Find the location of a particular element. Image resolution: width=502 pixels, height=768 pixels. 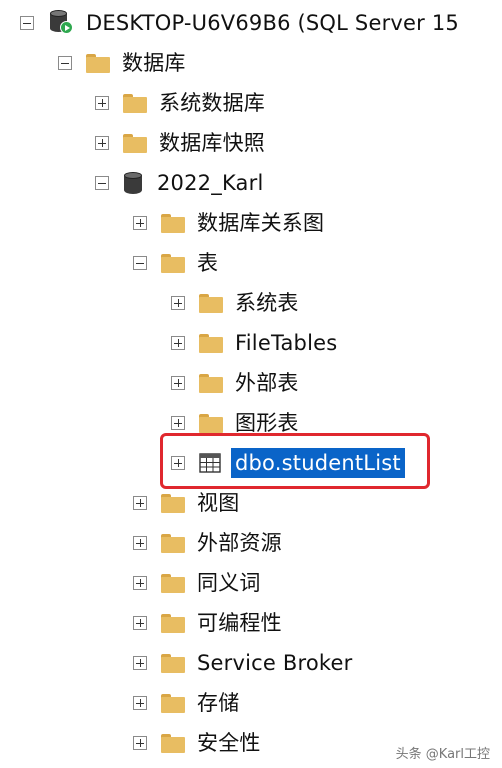

tree-node-security: 安全性 is located at coordinates (197, 743).